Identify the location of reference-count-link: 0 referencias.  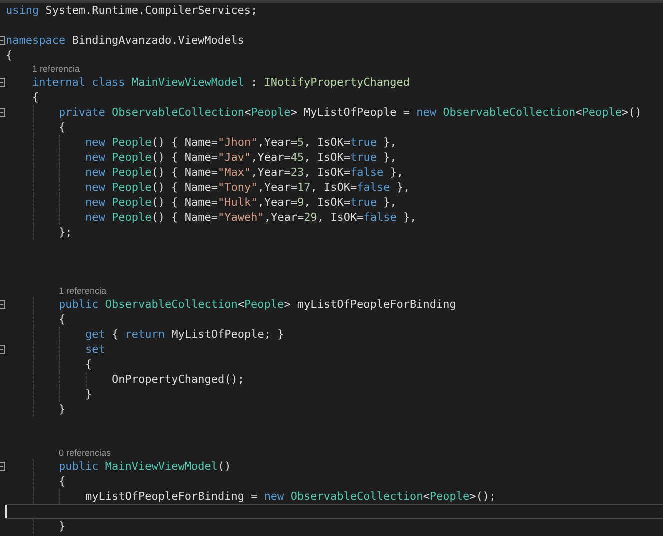
(84, 453).